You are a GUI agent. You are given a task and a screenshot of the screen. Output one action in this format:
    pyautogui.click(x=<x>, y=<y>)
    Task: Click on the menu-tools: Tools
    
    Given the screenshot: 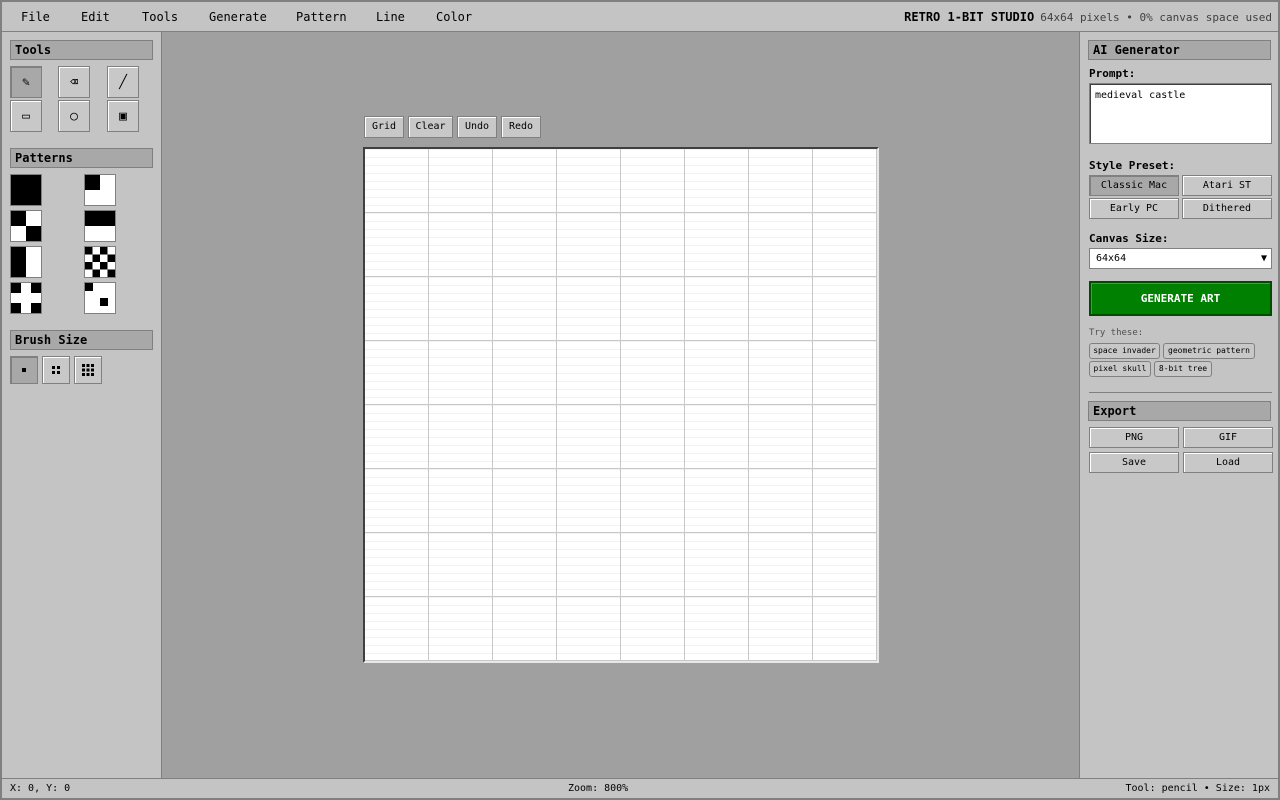 What is the action you would take?
    pyautogui.click(x=160, y=17)
    